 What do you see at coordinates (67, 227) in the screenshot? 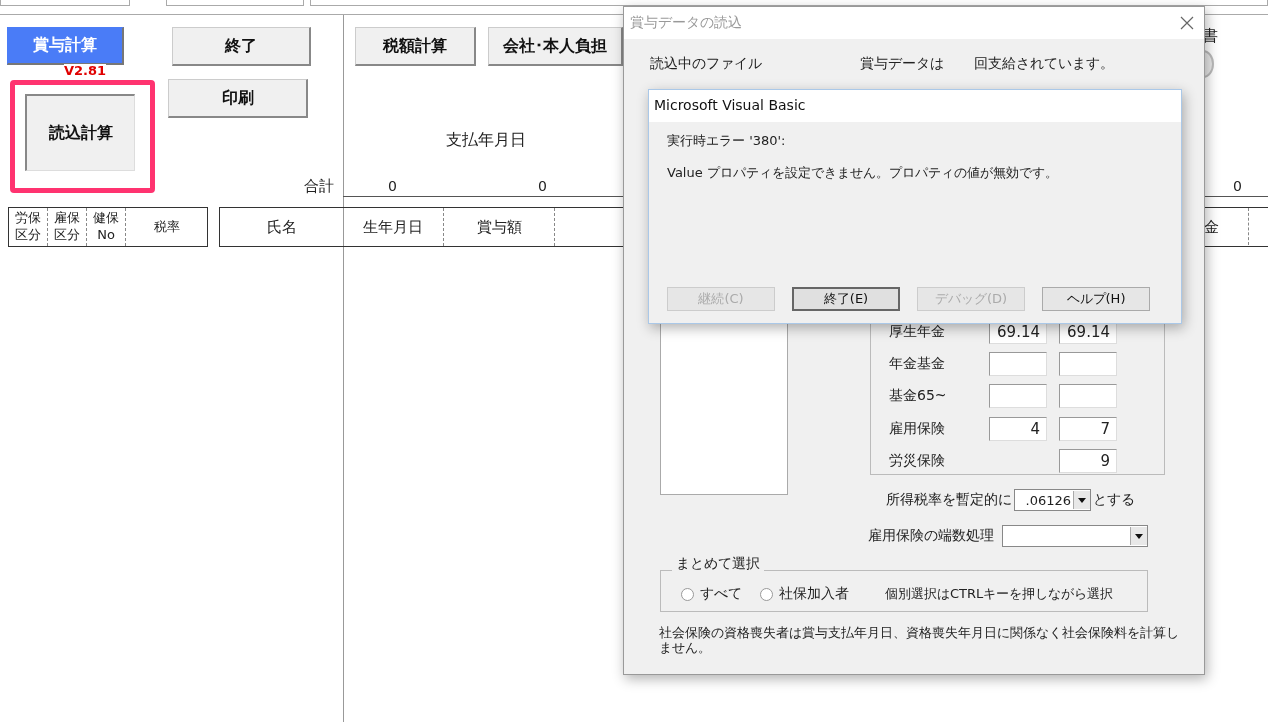
I see `column-header: 雇保 区分` at bounding box center [67, 227].